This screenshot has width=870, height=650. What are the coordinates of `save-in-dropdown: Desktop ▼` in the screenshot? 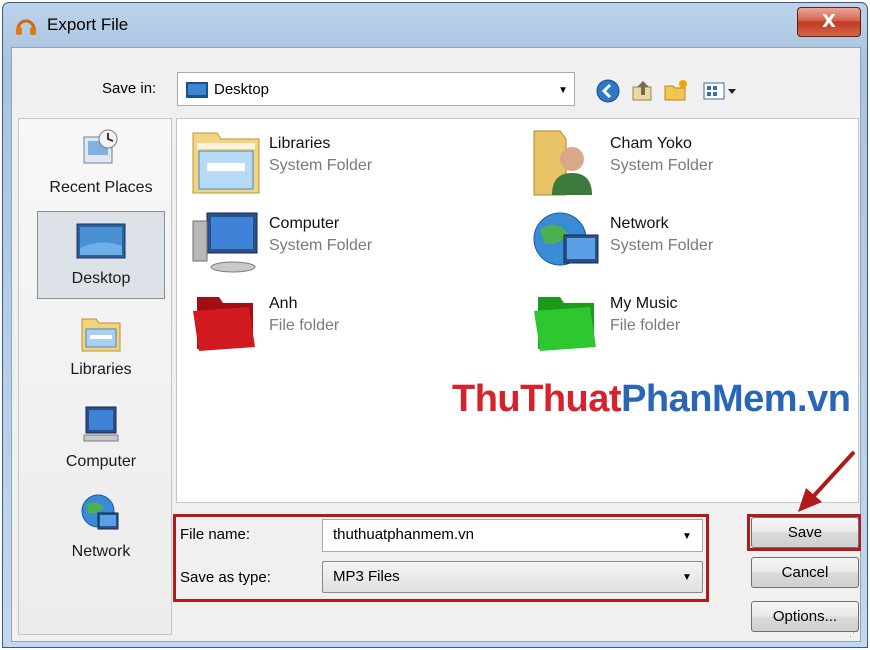 It's located at (376, 89).